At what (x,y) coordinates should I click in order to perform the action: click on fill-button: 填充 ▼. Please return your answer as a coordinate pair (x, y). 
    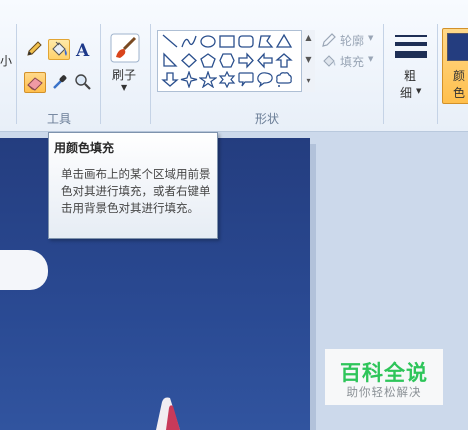
    Looking at the image, I should click on (347, 60).